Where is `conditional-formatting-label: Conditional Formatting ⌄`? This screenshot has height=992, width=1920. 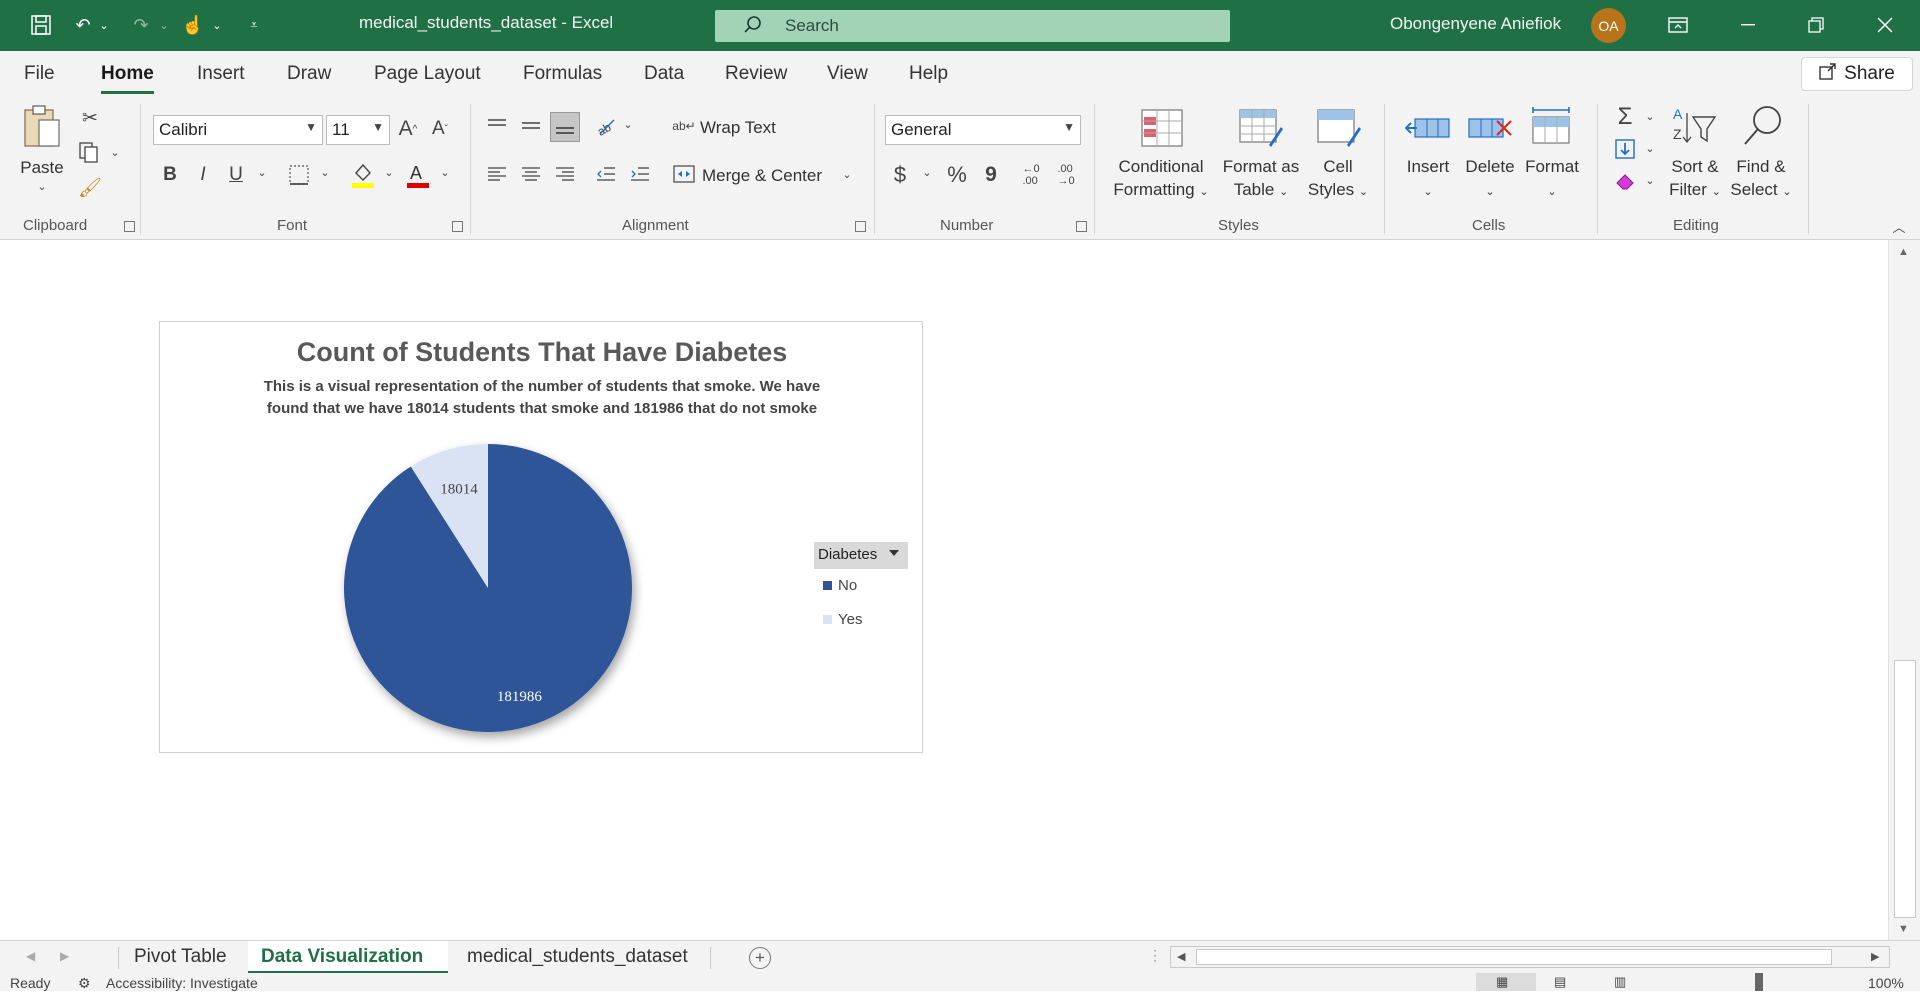 conditional-formatting-label: Conditional Formatting ⌄ is located at coordinates (1161, 179).